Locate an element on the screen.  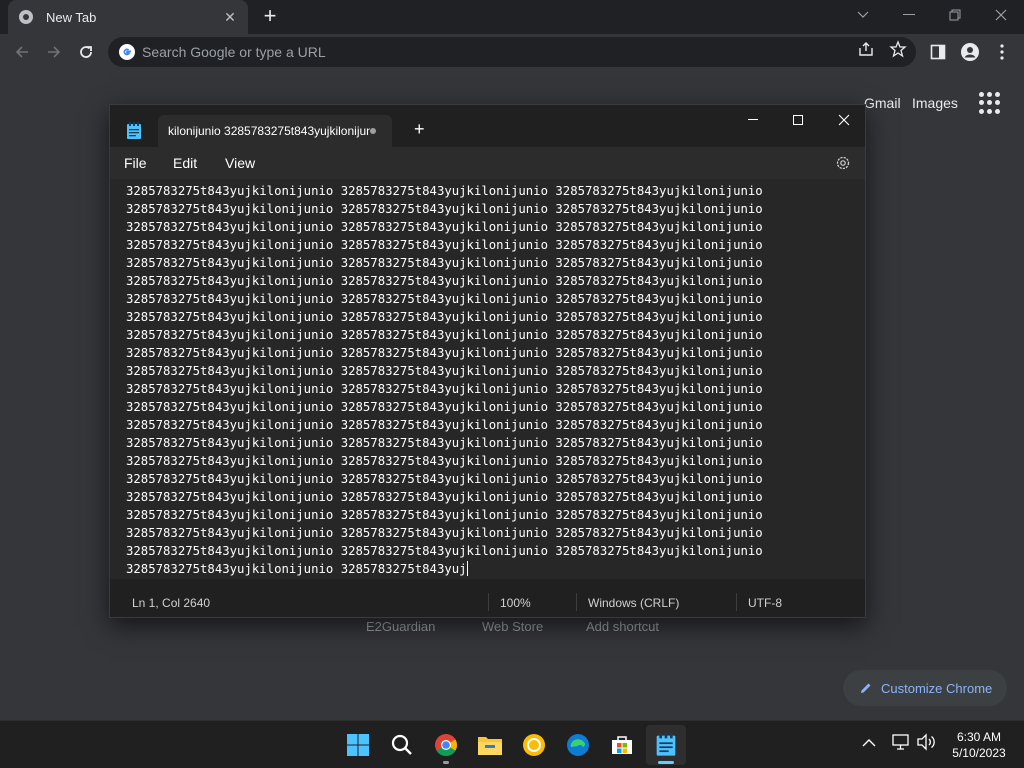
omnibox is located at coordinates (512, 52).